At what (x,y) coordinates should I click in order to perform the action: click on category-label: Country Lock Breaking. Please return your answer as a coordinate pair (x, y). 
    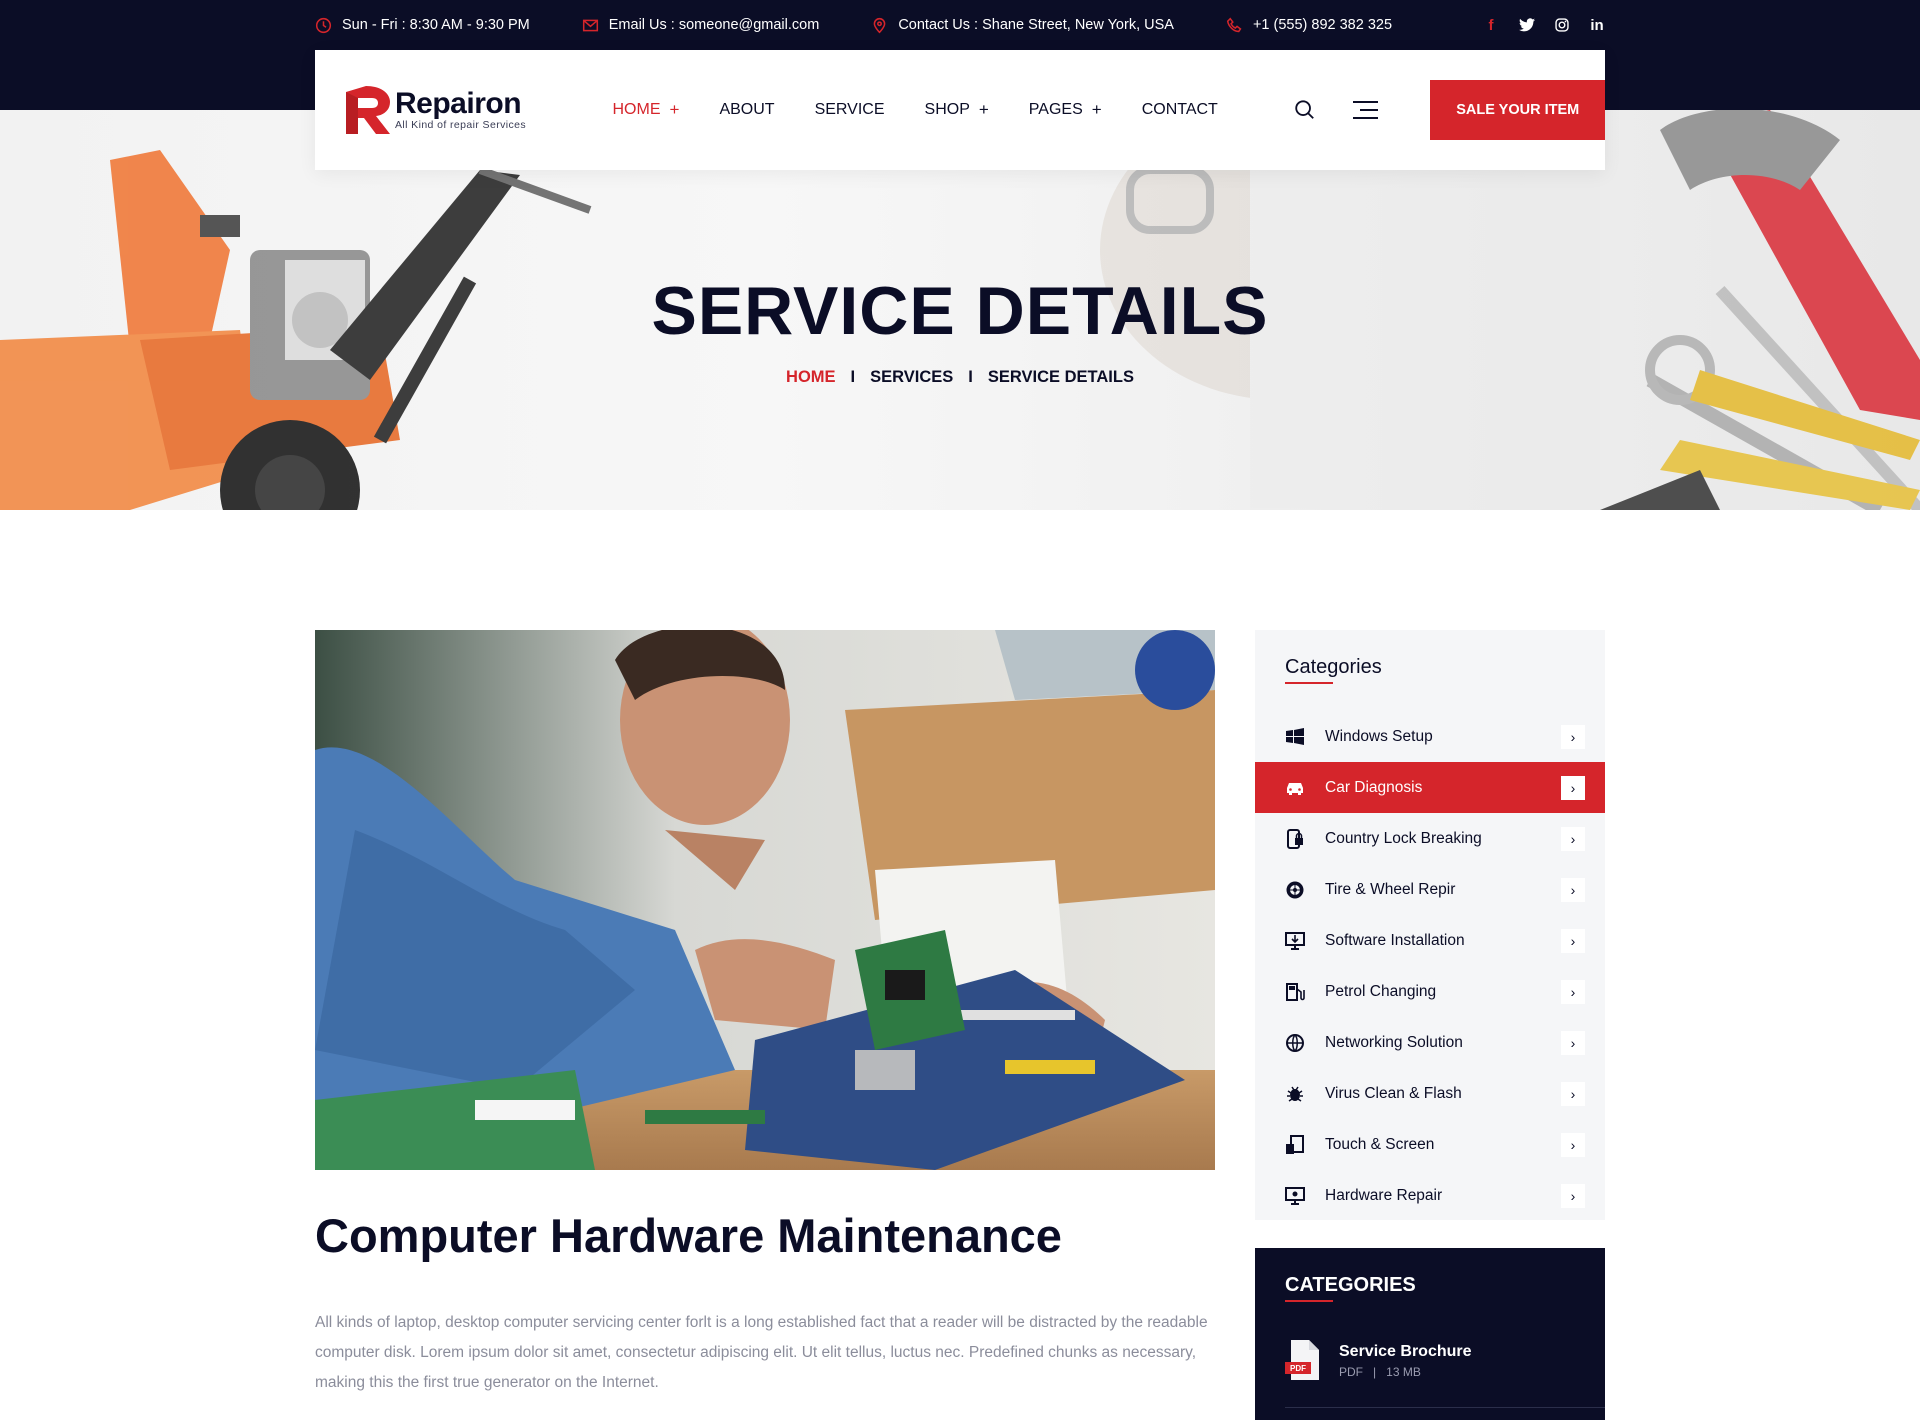
    Looking at the image, I should click on (1403, 838).